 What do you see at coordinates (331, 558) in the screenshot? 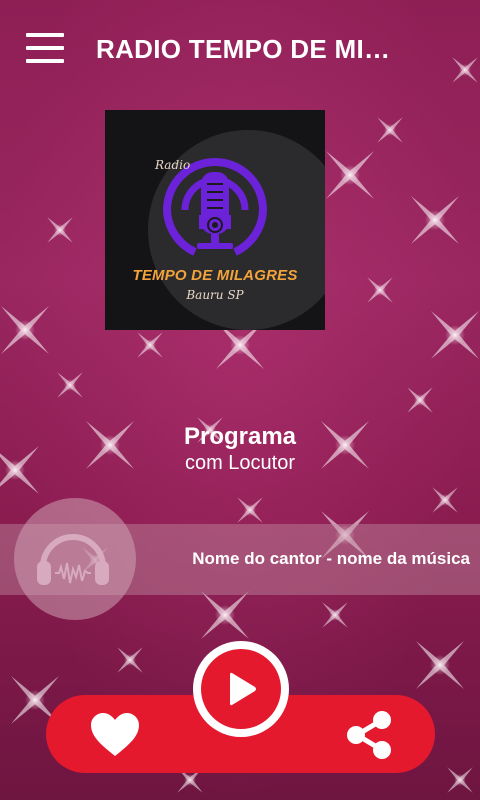
I see `now-playing-song: Nome do cantor - nome da música` at bounding box center [331, 558].